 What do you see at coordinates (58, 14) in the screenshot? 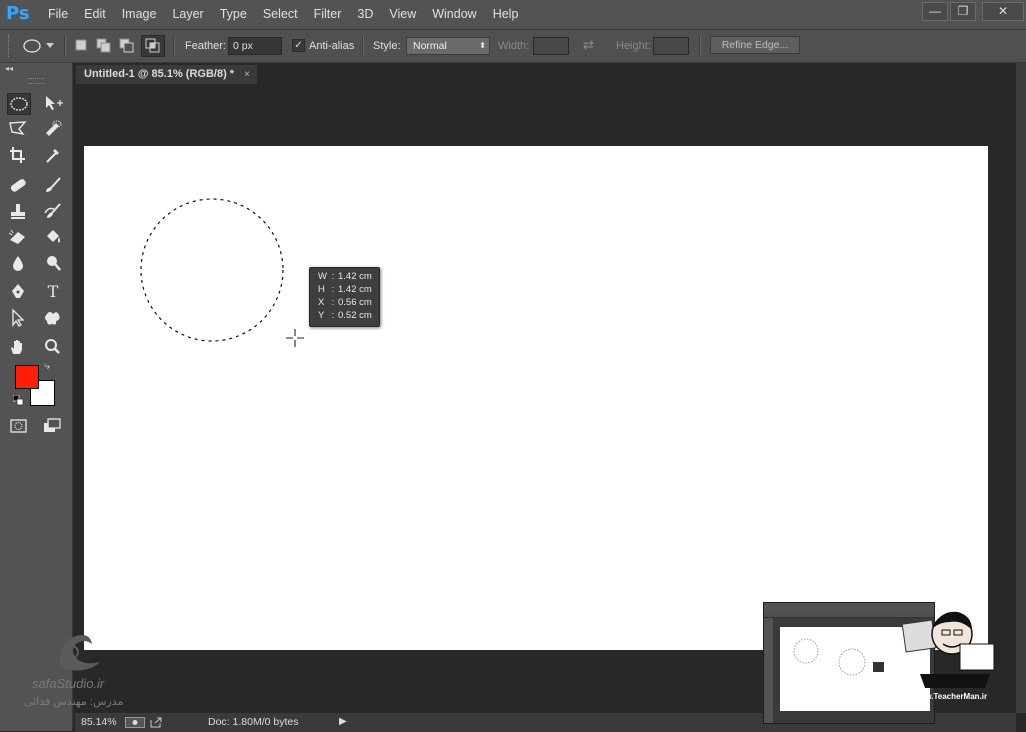
I see `menu-file: File` at bounding box center [58, 14].